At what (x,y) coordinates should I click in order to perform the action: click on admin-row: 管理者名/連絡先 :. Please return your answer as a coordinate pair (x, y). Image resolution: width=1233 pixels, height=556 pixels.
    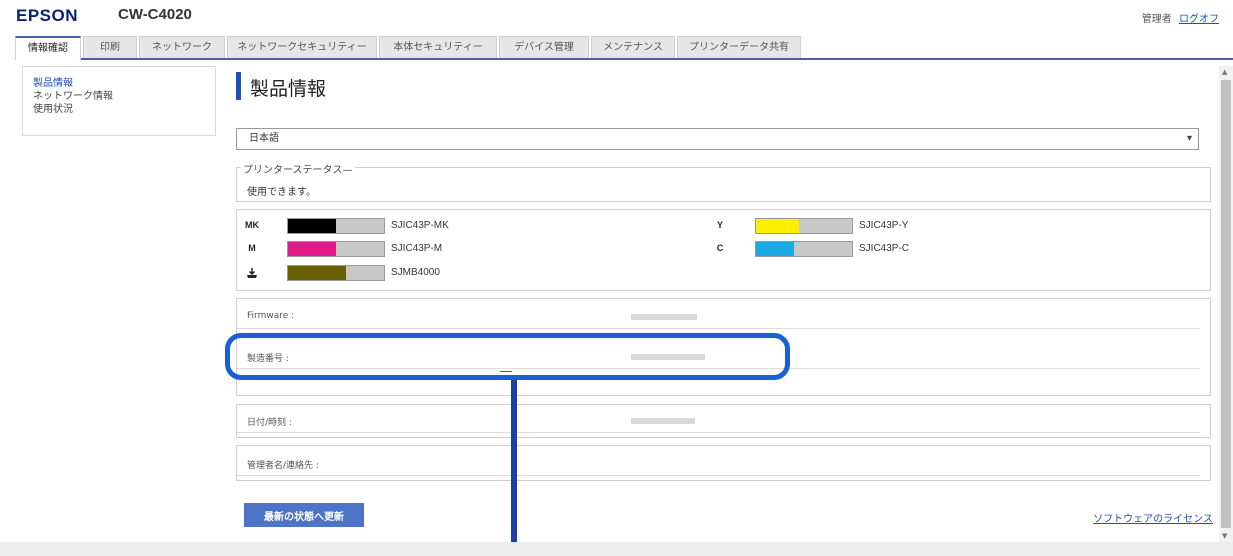
    Looking at the image, I should click on (723, 464).